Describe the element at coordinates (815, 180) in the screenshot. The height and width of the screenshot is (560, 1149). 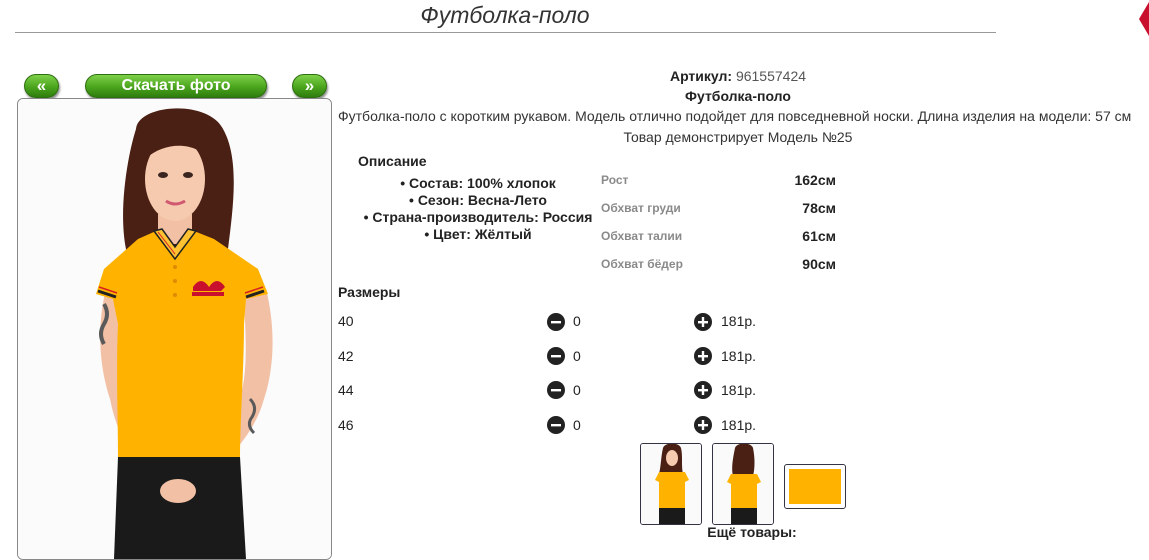
I see `measurement-value: 162см` at that location.